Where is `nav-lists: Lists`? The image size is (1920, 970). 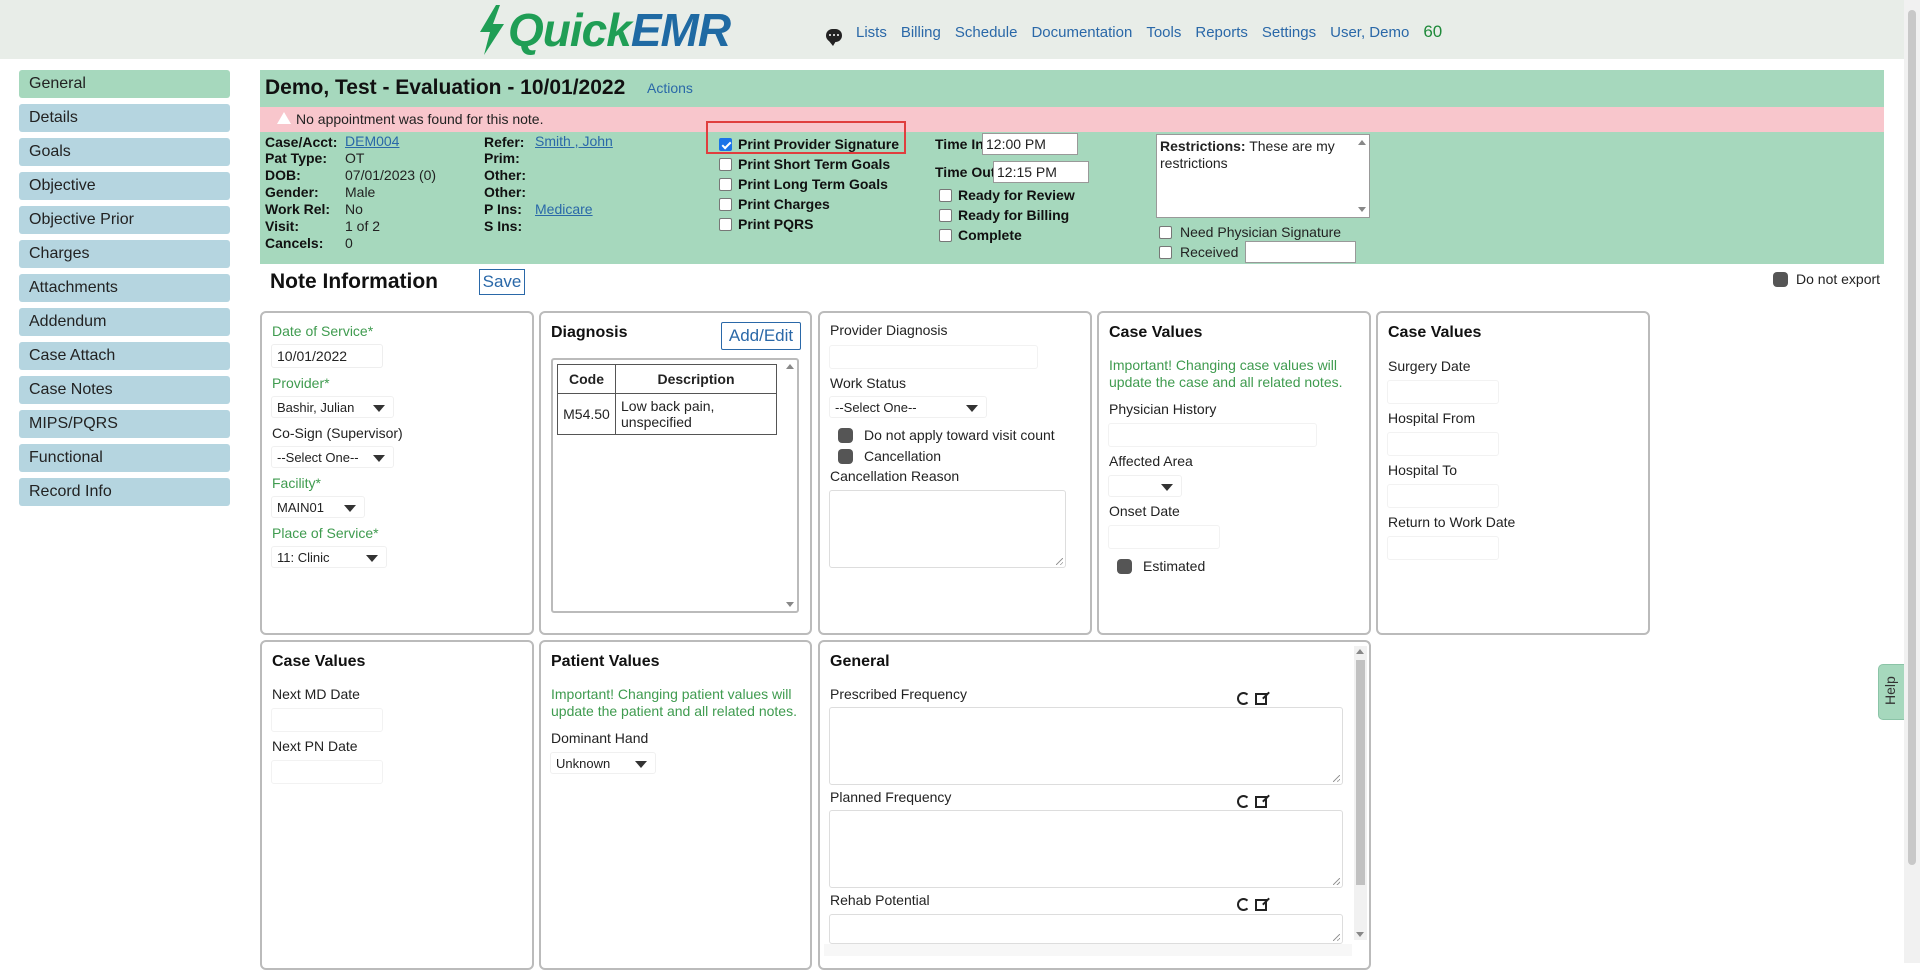
nav-lists: Lists is located at coordinates (871, 32).